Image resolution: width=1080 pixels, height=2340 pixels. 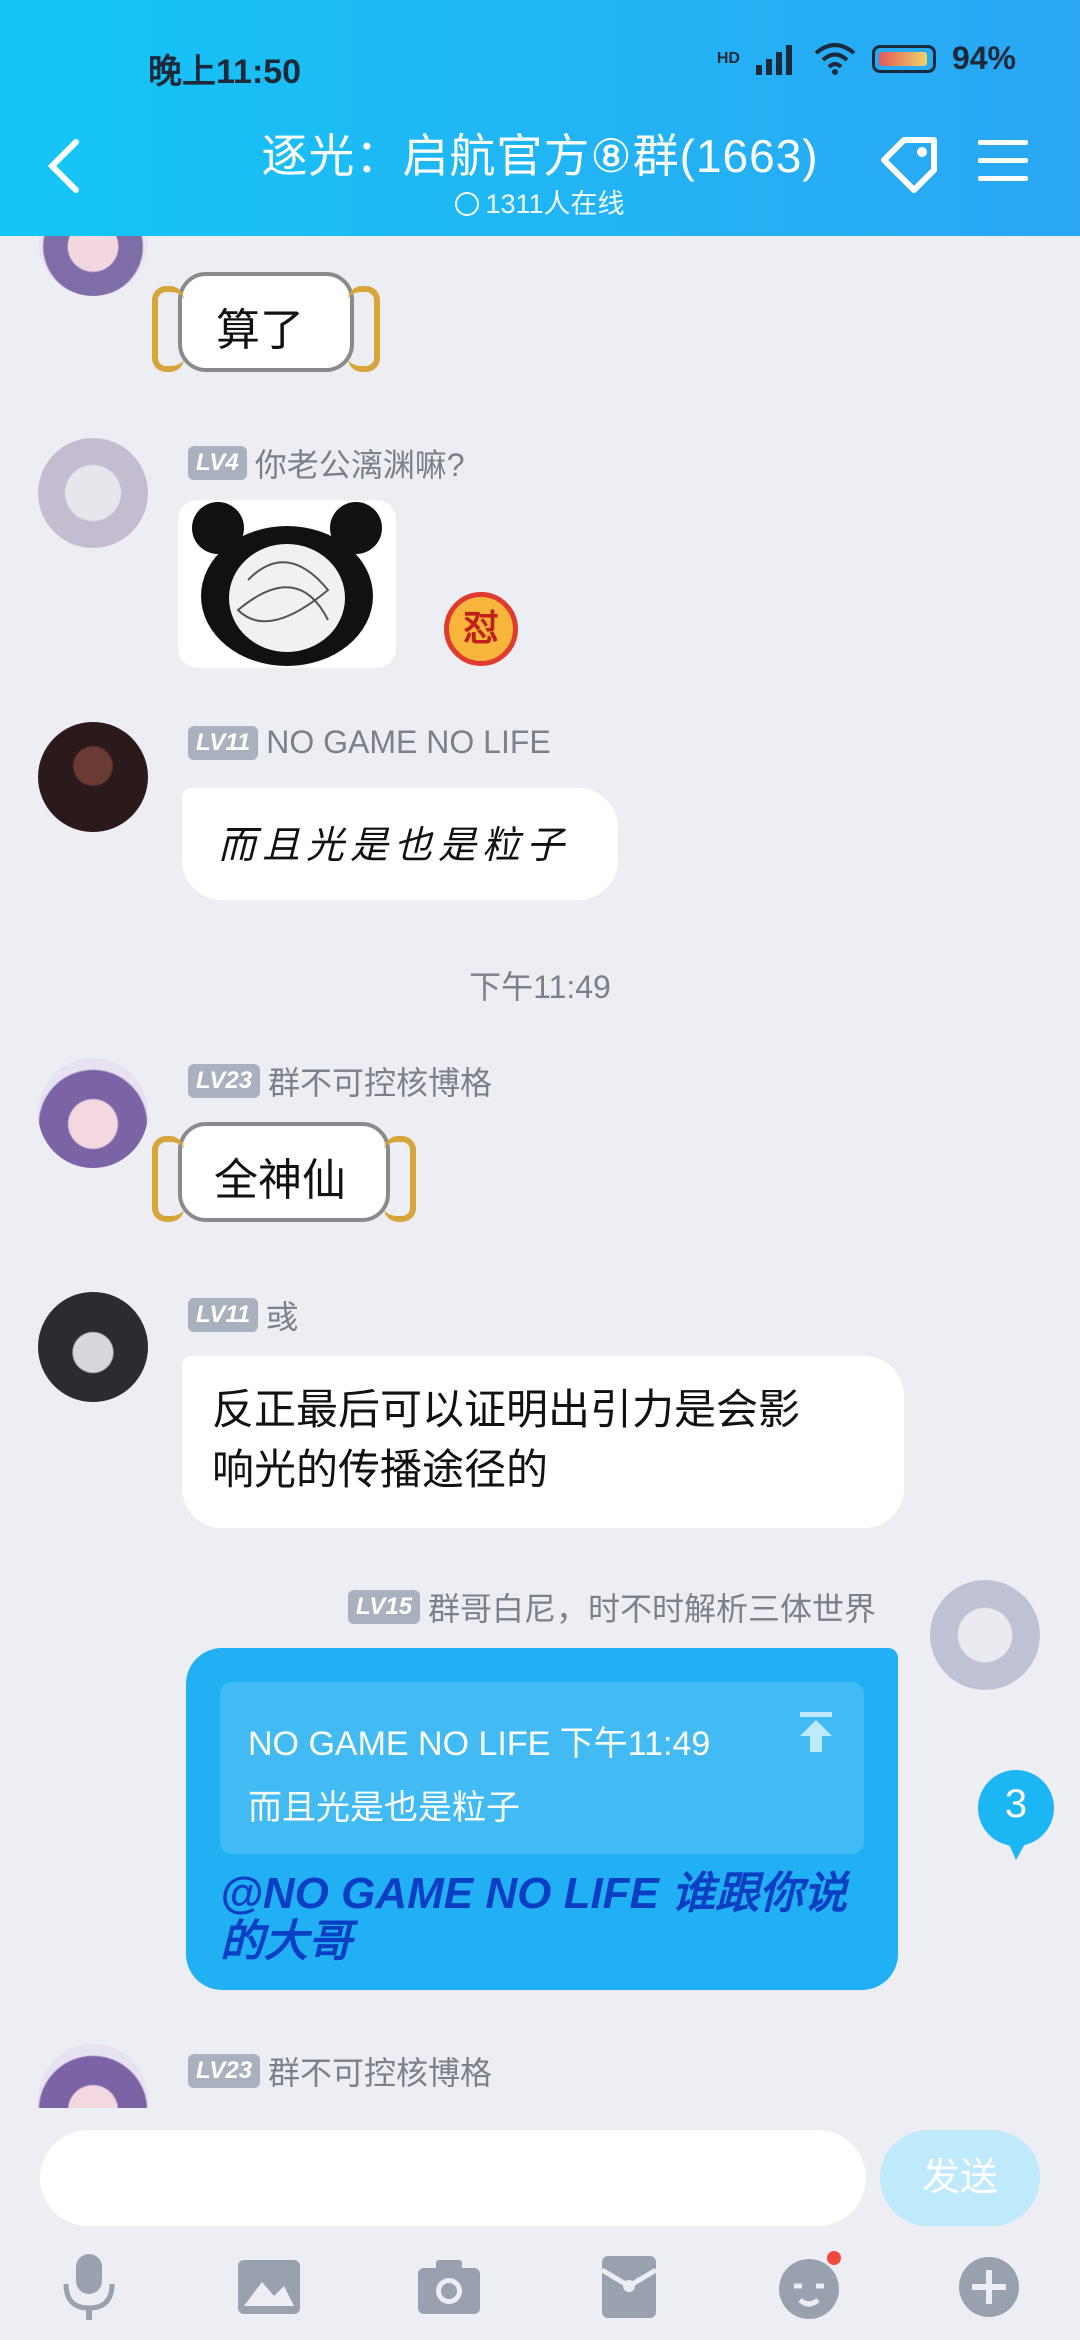 I want to click on message-bubble: 反正最后可以证明出引力是会影 响光的传播途径的, so click(x=543, y=1442).